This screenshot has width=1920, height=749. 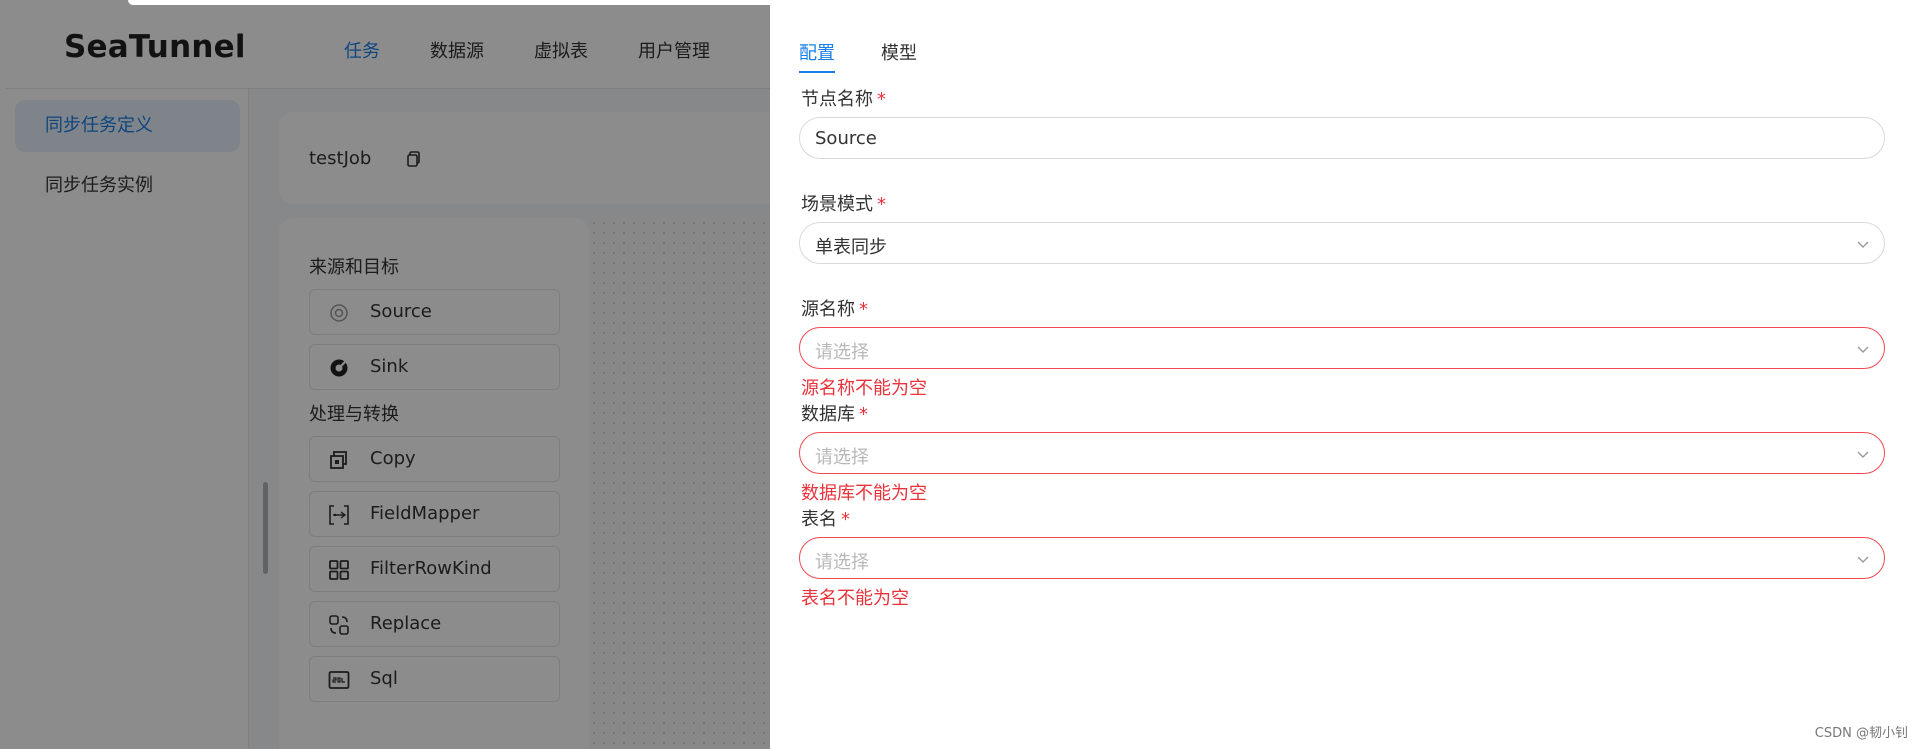 What do you see at coordinates (1861, 733) in the screenshot?
I see `watermark: CSDN @韧小钊` at bounding box center [1861, 733].